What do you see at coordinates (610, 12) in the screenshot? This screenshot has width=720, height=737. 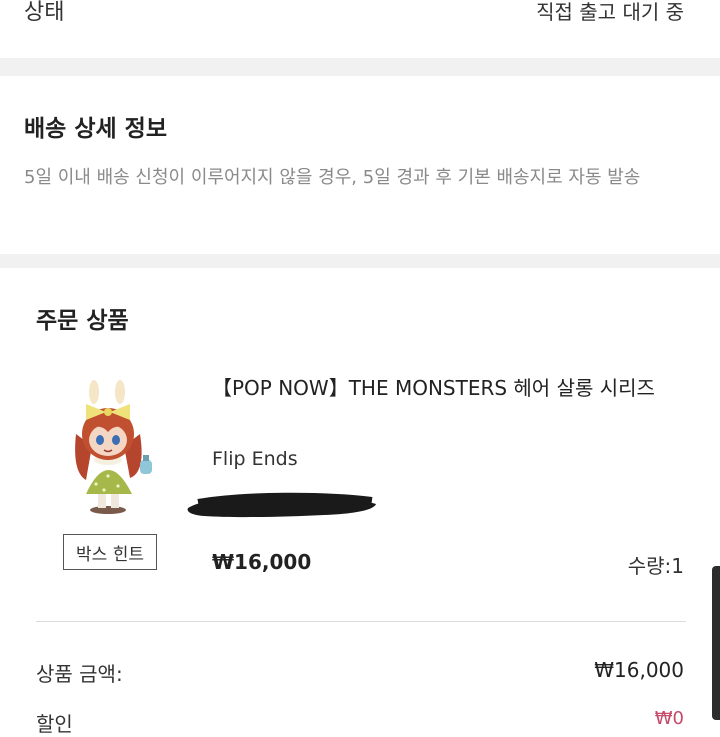 I see `status-value: 직접 출고 대기 중` at bounding box center [610, 12].